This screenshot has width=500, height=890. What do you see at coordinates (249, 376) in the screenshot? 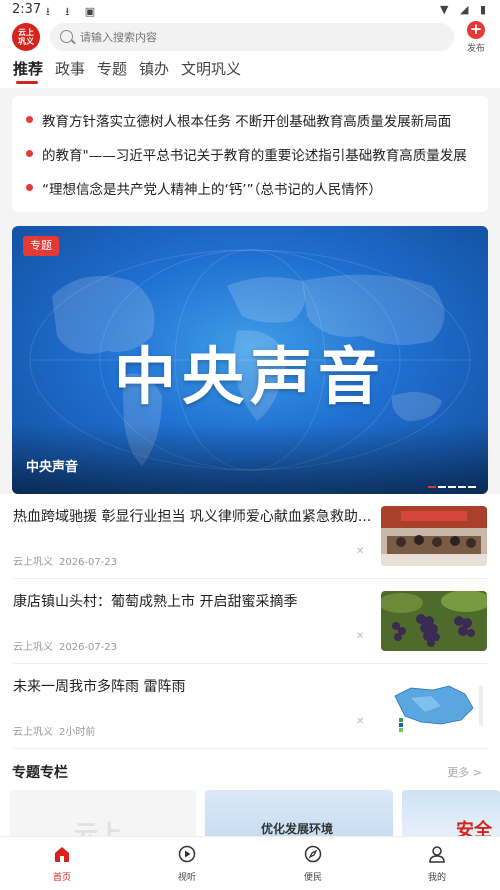
I see `banner-headline: 中央声音` at bounding box center [249, 376].